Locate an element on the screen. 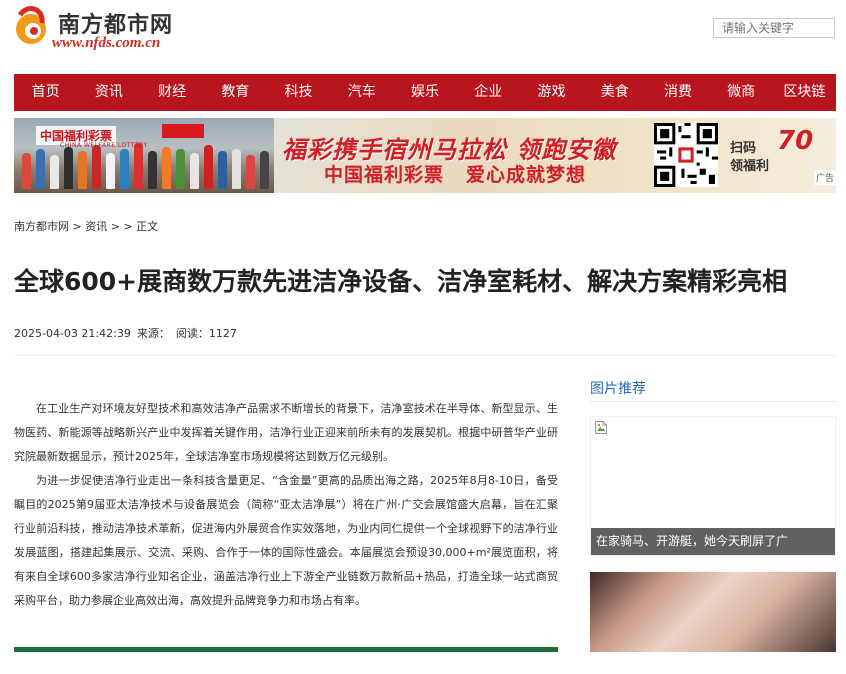 The height and width of the screenshot is (674, 846). article-image-top-edge is located at coordinates (286, 649).